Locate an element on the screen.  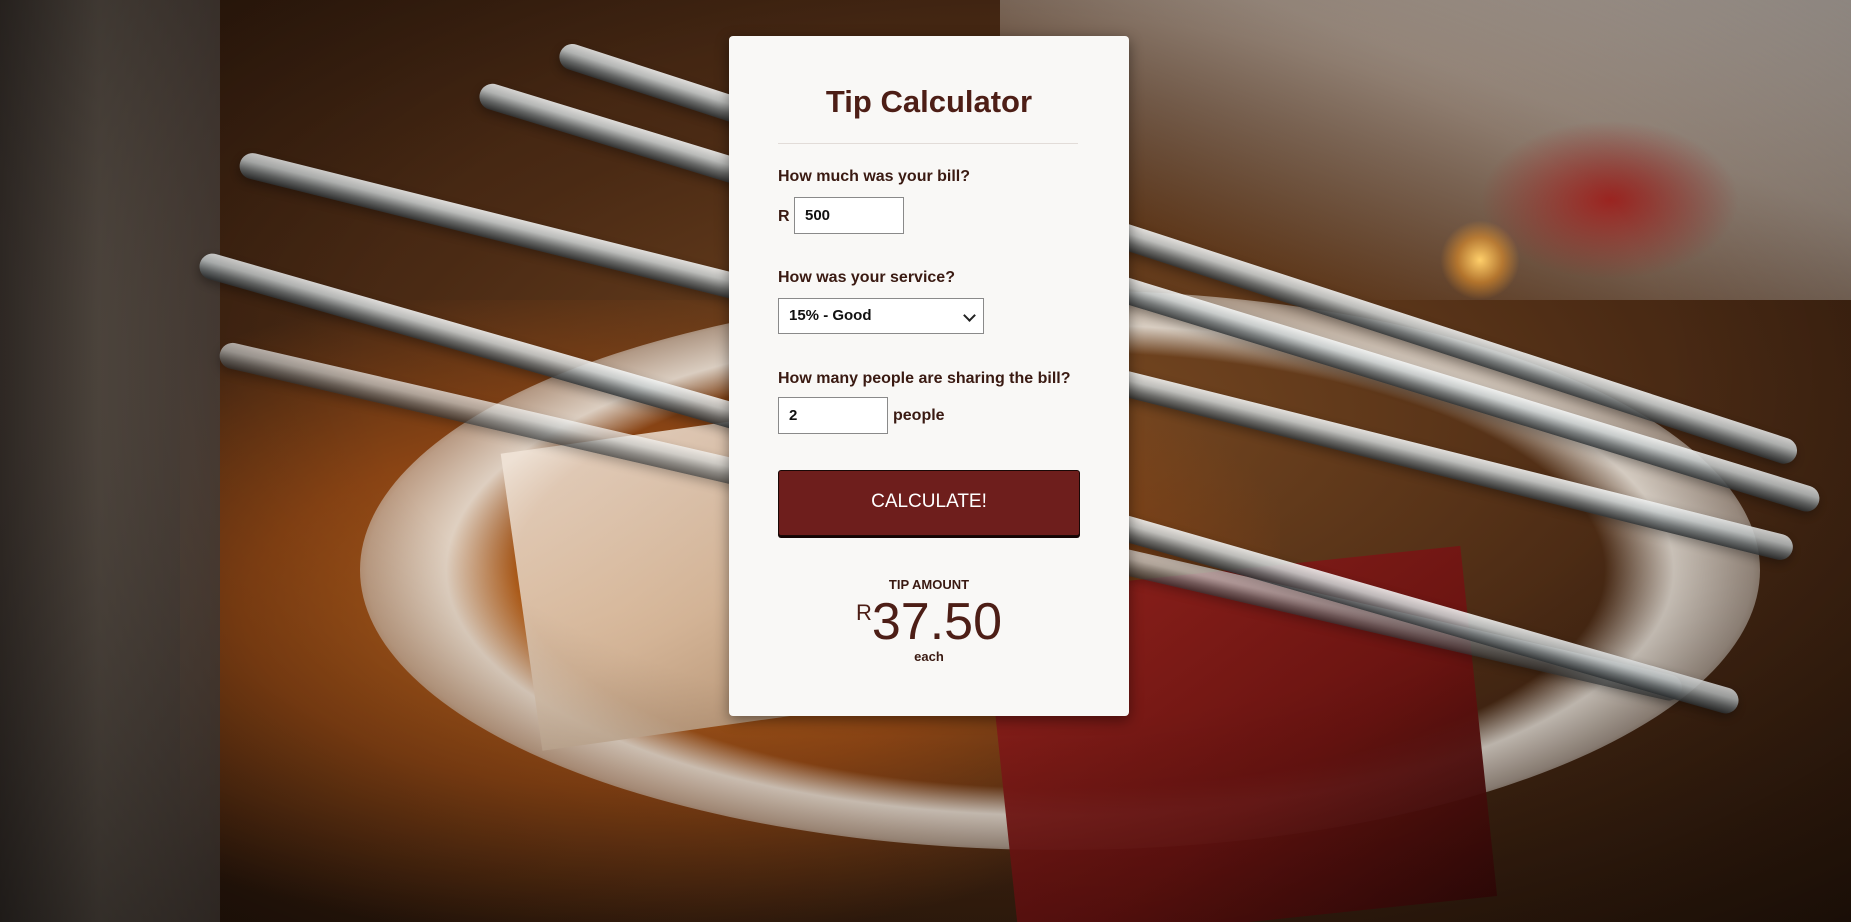
service-selected-value: 15% - Good is located at coordinates (830, 315).